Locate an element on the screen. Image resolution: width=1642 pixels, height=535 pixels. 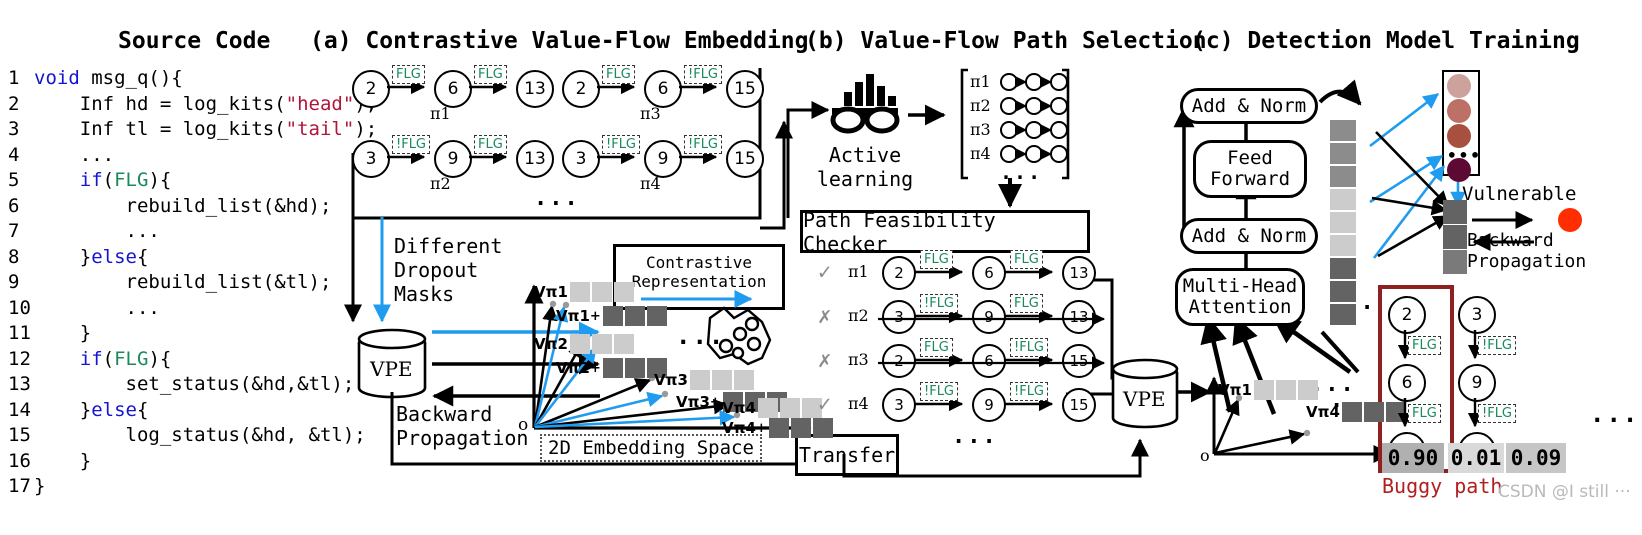
code-line: 16 } is located at coordinates (178, 462).